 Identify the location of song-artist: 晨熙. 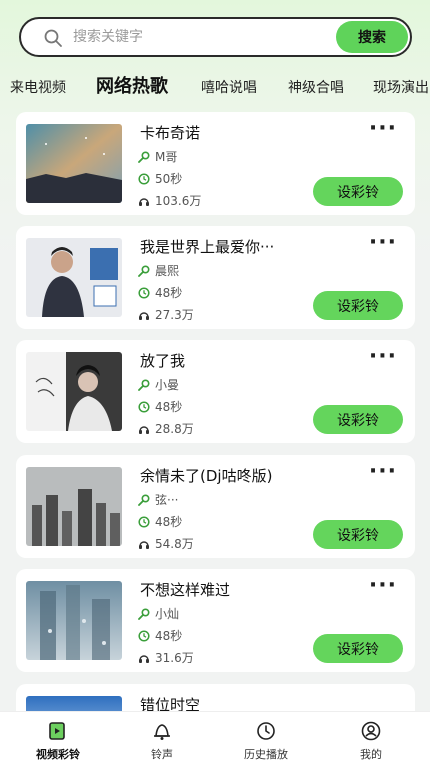
(158, 270).